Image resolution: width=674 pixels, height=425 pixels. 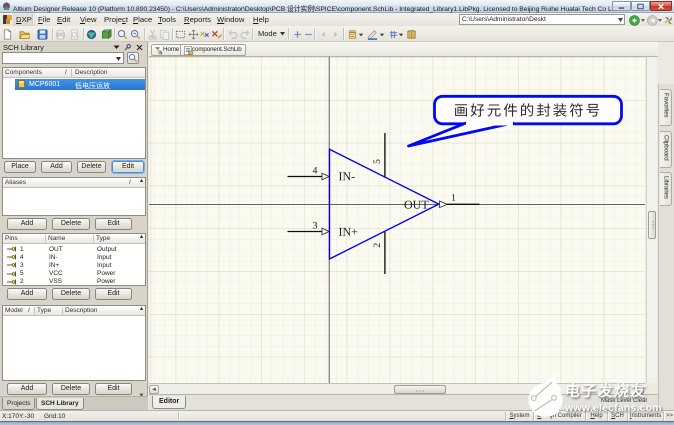 What do you see at coordinates (519, 416) in the screenshot?
I see `system-button: System` at bounding box center [519, 416].